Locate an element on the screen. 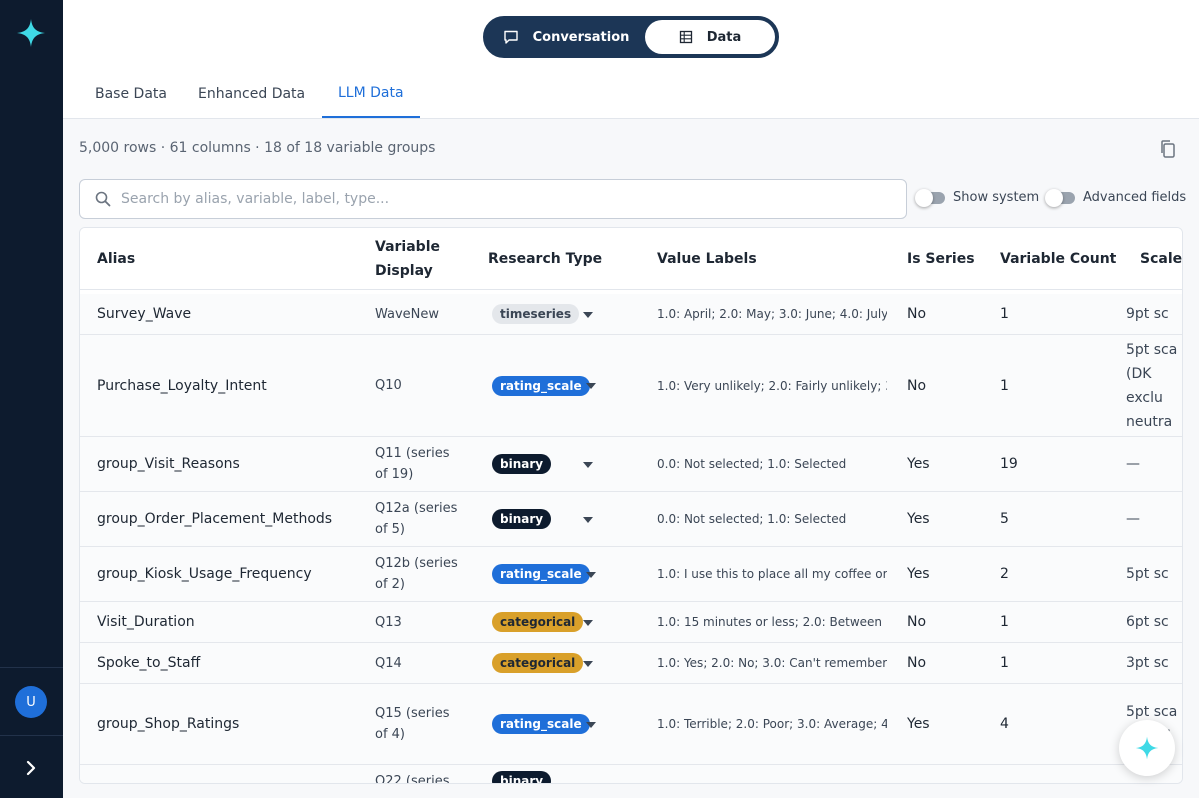 This screenshot has height=798, width=1199. cell-scale: — is located at coordinates (1133, 464).